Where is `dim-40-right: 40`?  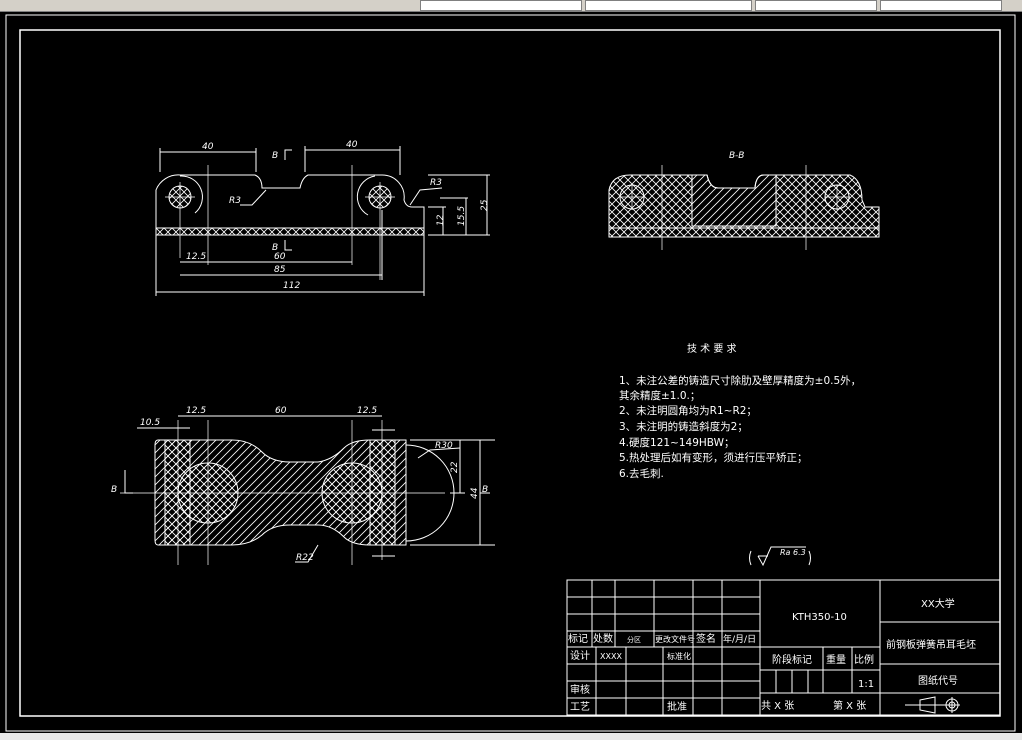
dim-40-right: 40 is located at coordinates (352, 145).